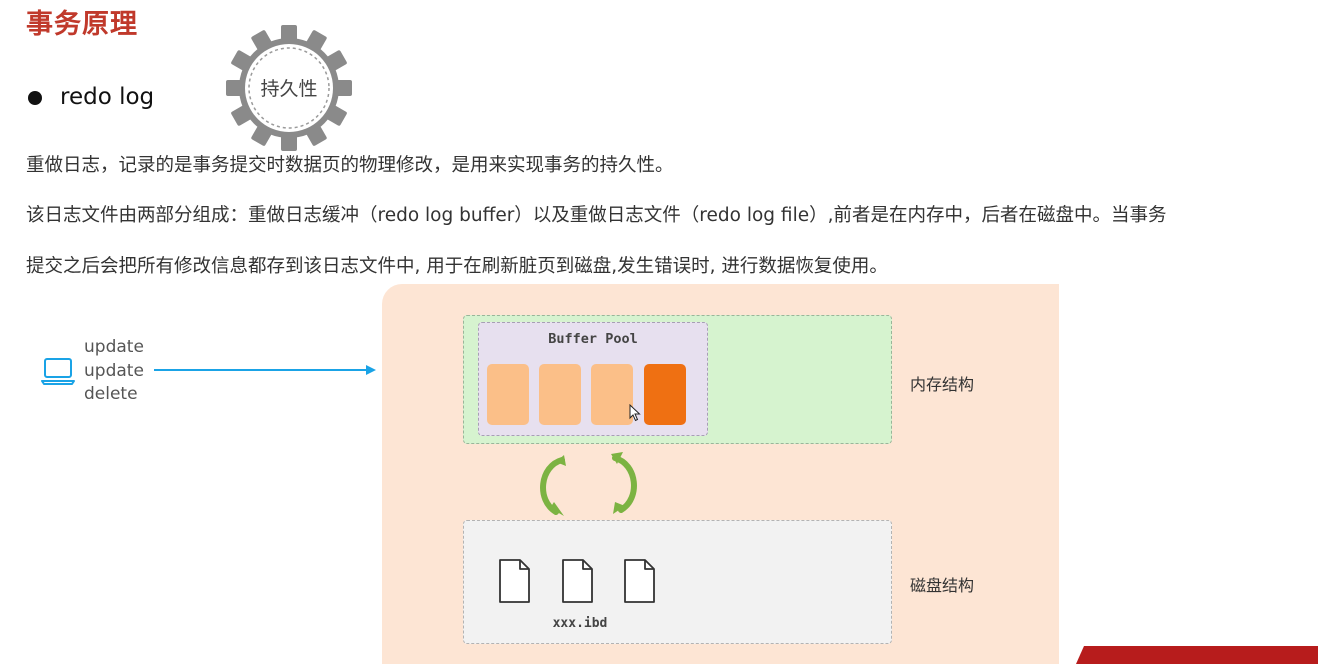  What do you see at coordinates (82, 24) in the screenshot?
I see `page-title: 事务原理` at bounding box center [82, 24].